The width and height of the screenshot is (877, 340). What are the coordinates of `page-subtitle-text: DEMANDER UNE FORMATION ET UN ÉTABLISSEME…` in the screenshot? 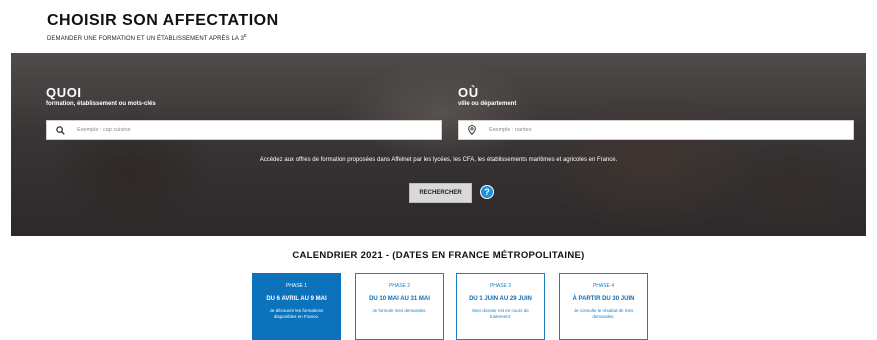 It's located at (145, 39).